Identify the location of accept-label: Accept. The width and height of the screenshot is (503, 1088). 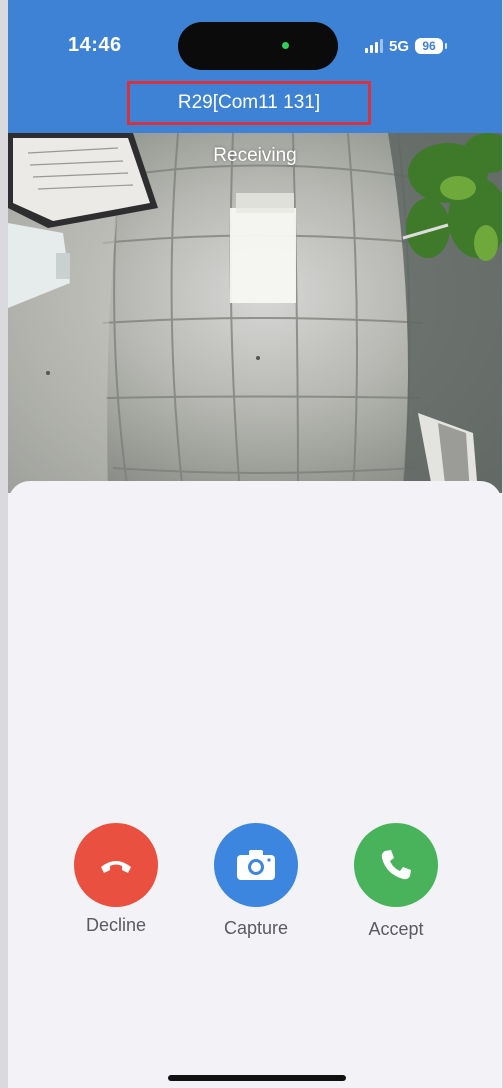
(396, 929).